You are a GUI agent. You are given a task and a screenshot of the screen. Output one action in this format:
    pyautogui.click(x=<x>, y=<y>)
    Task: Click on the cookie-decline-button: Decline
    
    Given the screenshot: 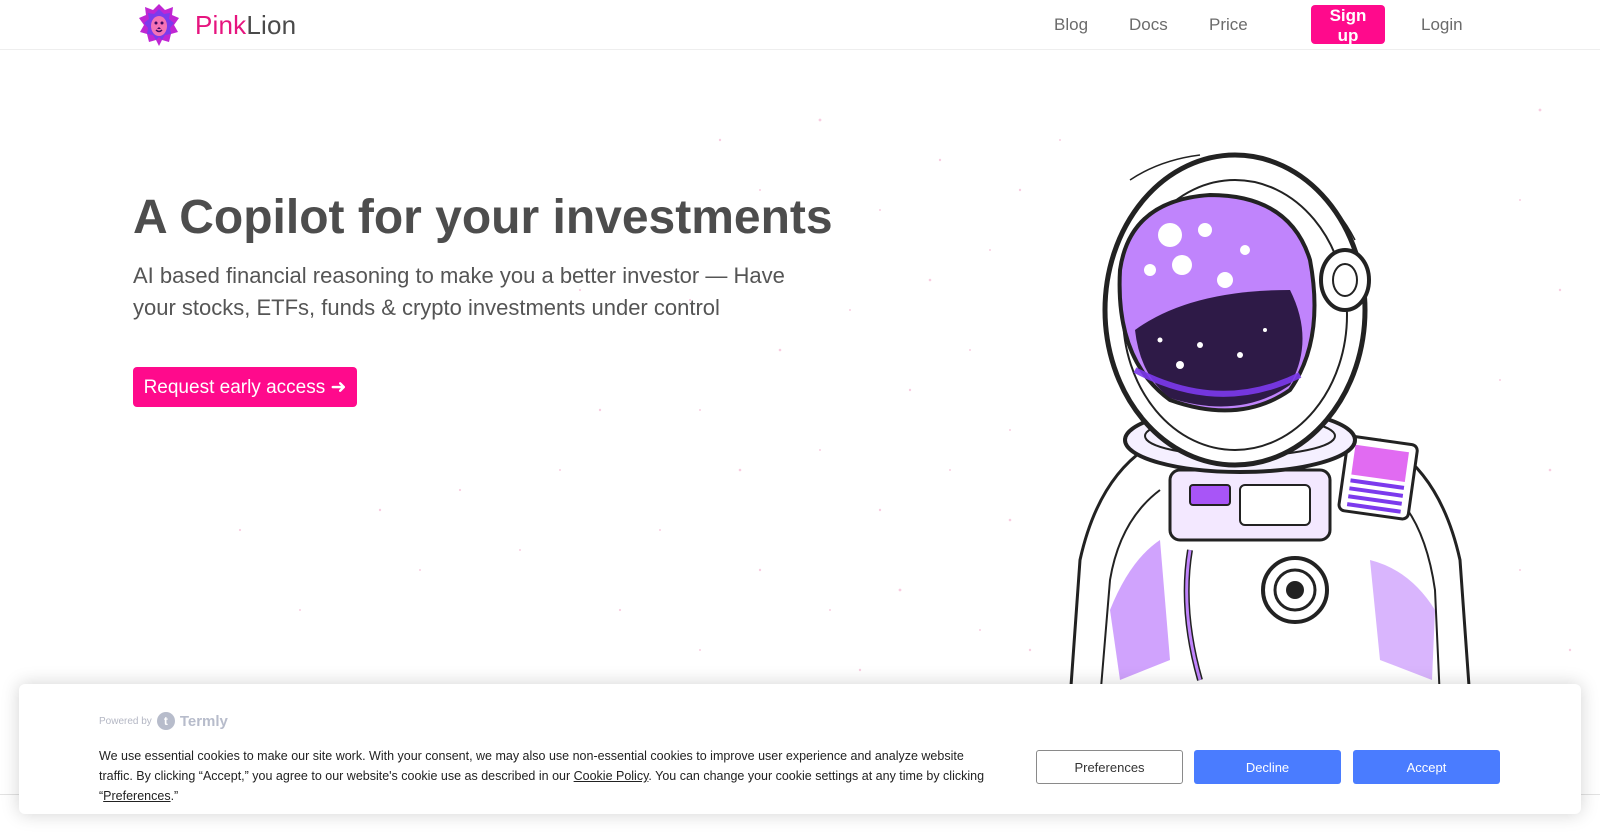 What is the action you would take?
    pyautogui.click(x=1267, y=767)
    